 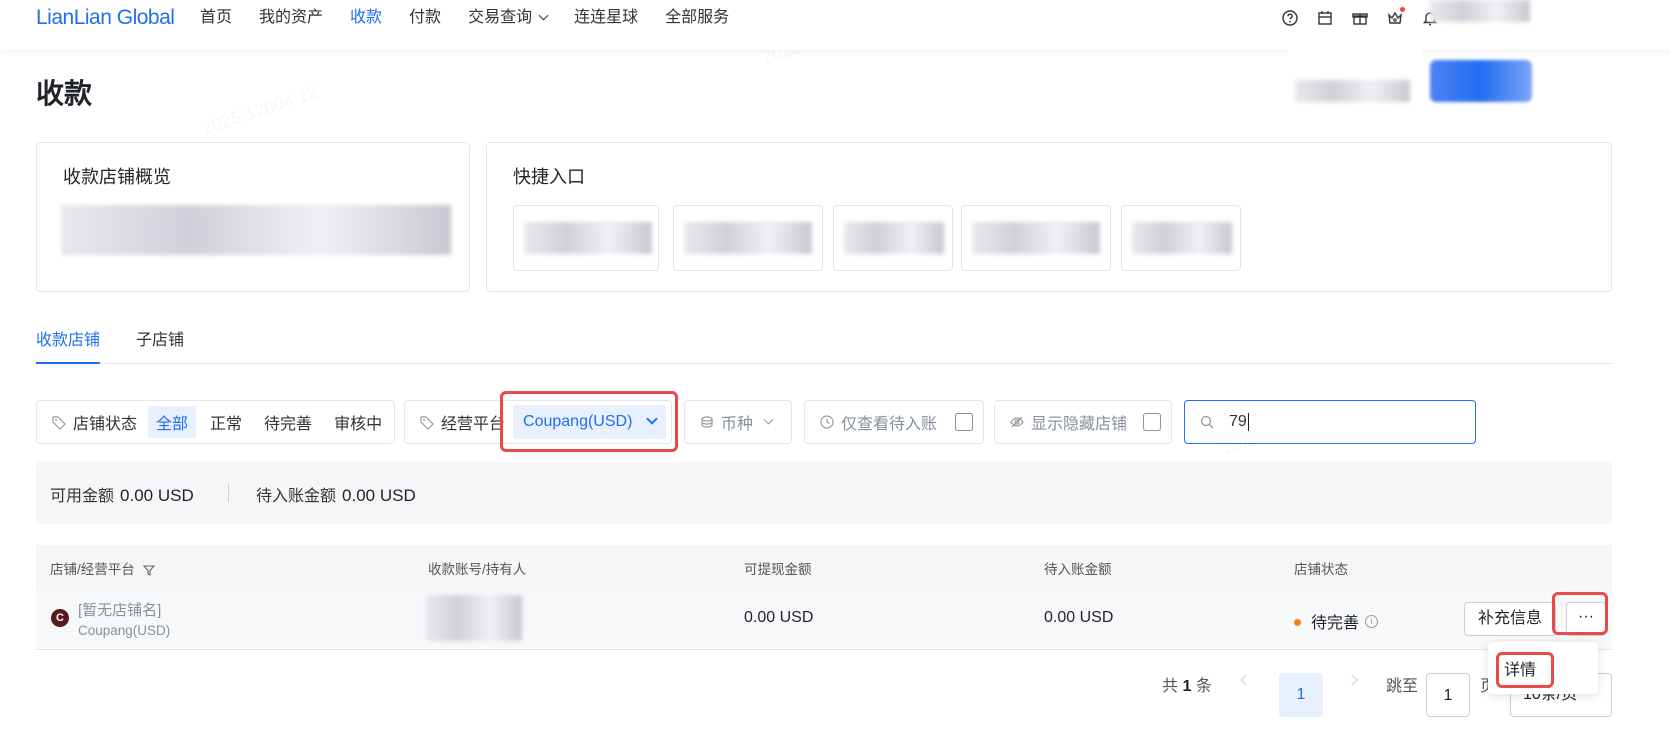 I want to click on header-pending: 待入账金额, so click(x=1078, y=569).